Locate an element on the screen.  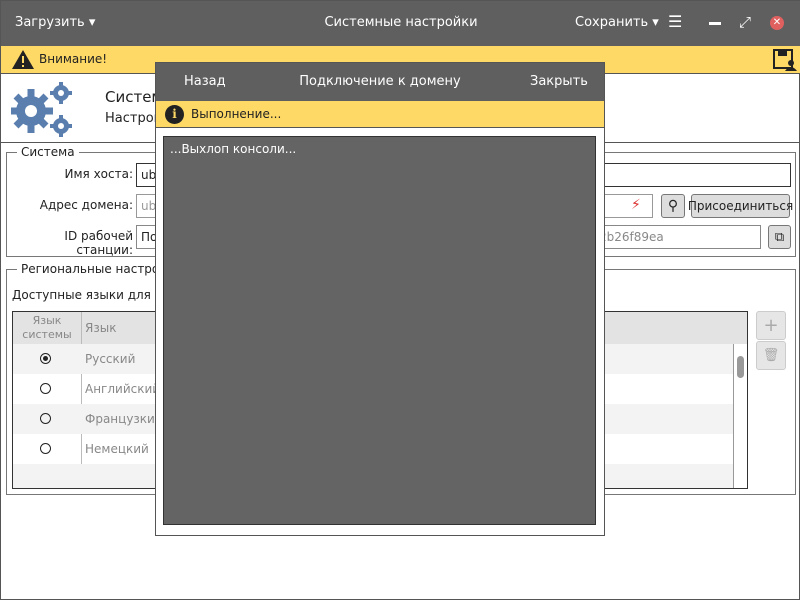
system-legend: Система is located at coordinates (48, 152).